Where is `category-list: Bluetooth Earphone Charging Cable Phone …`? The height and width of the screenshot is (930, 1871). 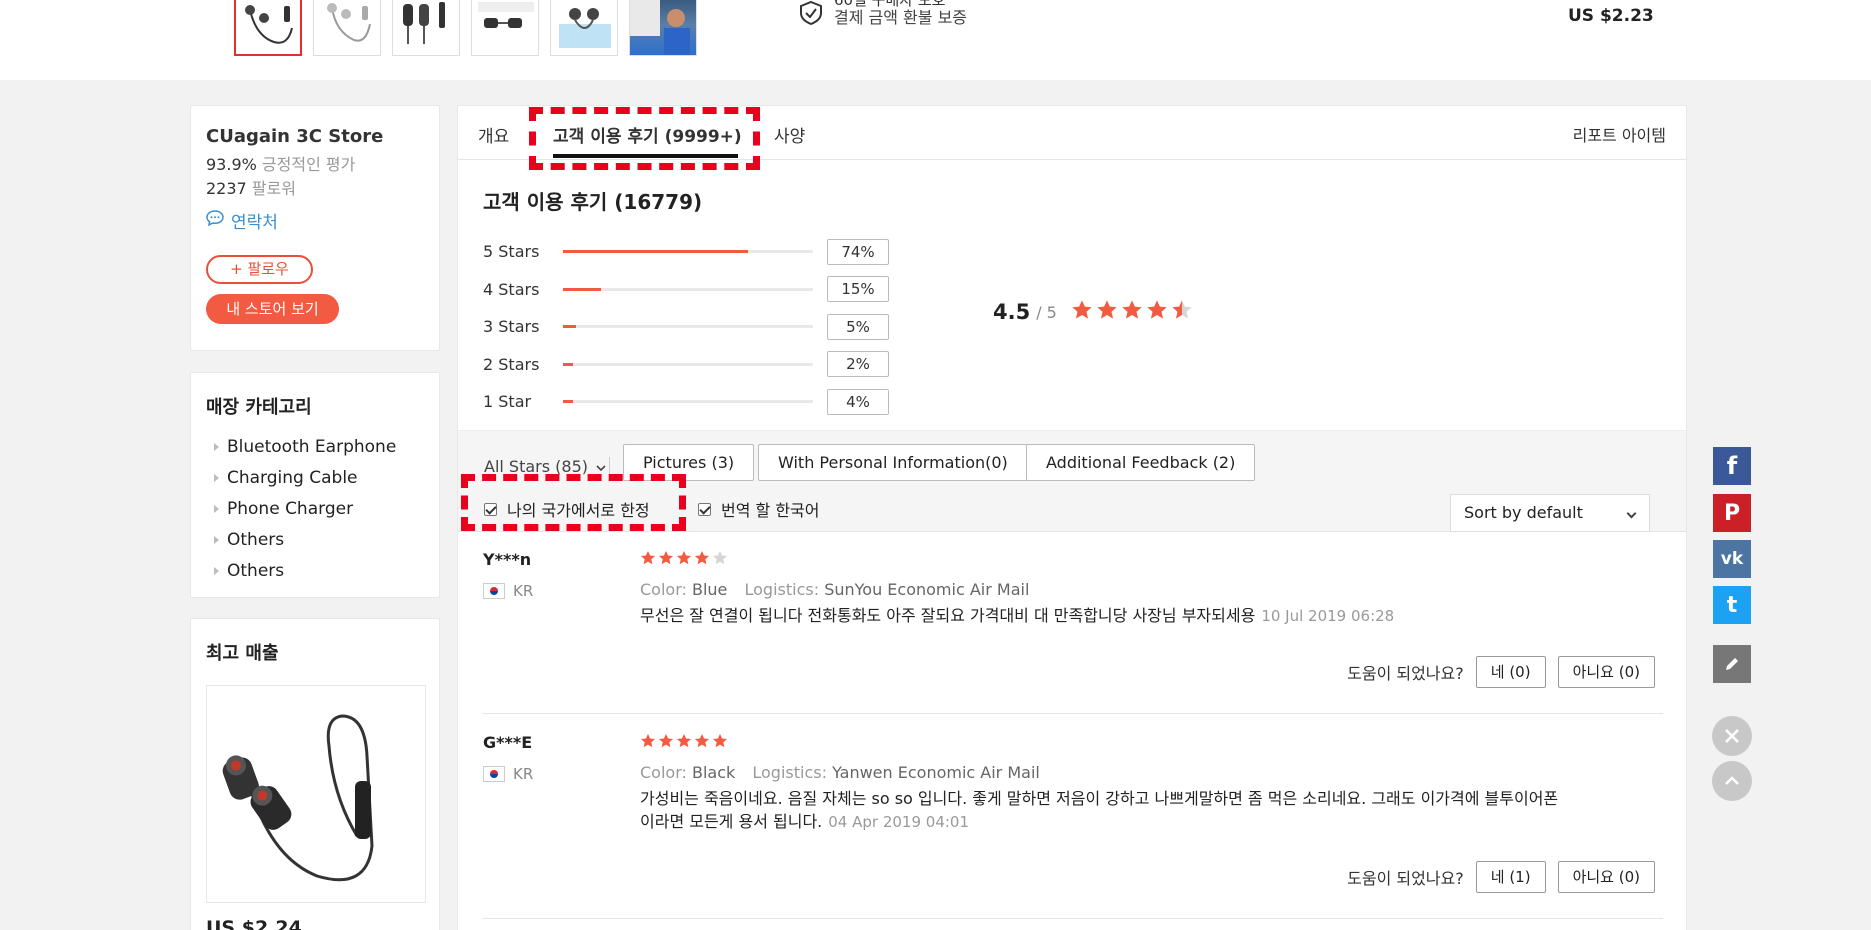
category-list: Bluetooth Earphone Charging Cable Phone … is located at coordinates (315, 508).